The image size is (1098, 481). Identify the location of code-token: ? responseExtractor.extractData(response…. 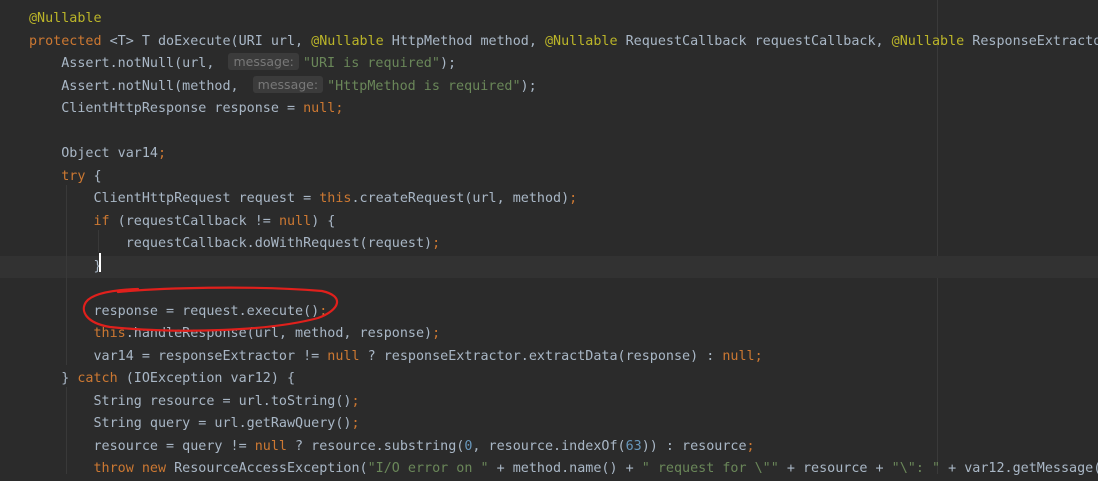
(541, 356).